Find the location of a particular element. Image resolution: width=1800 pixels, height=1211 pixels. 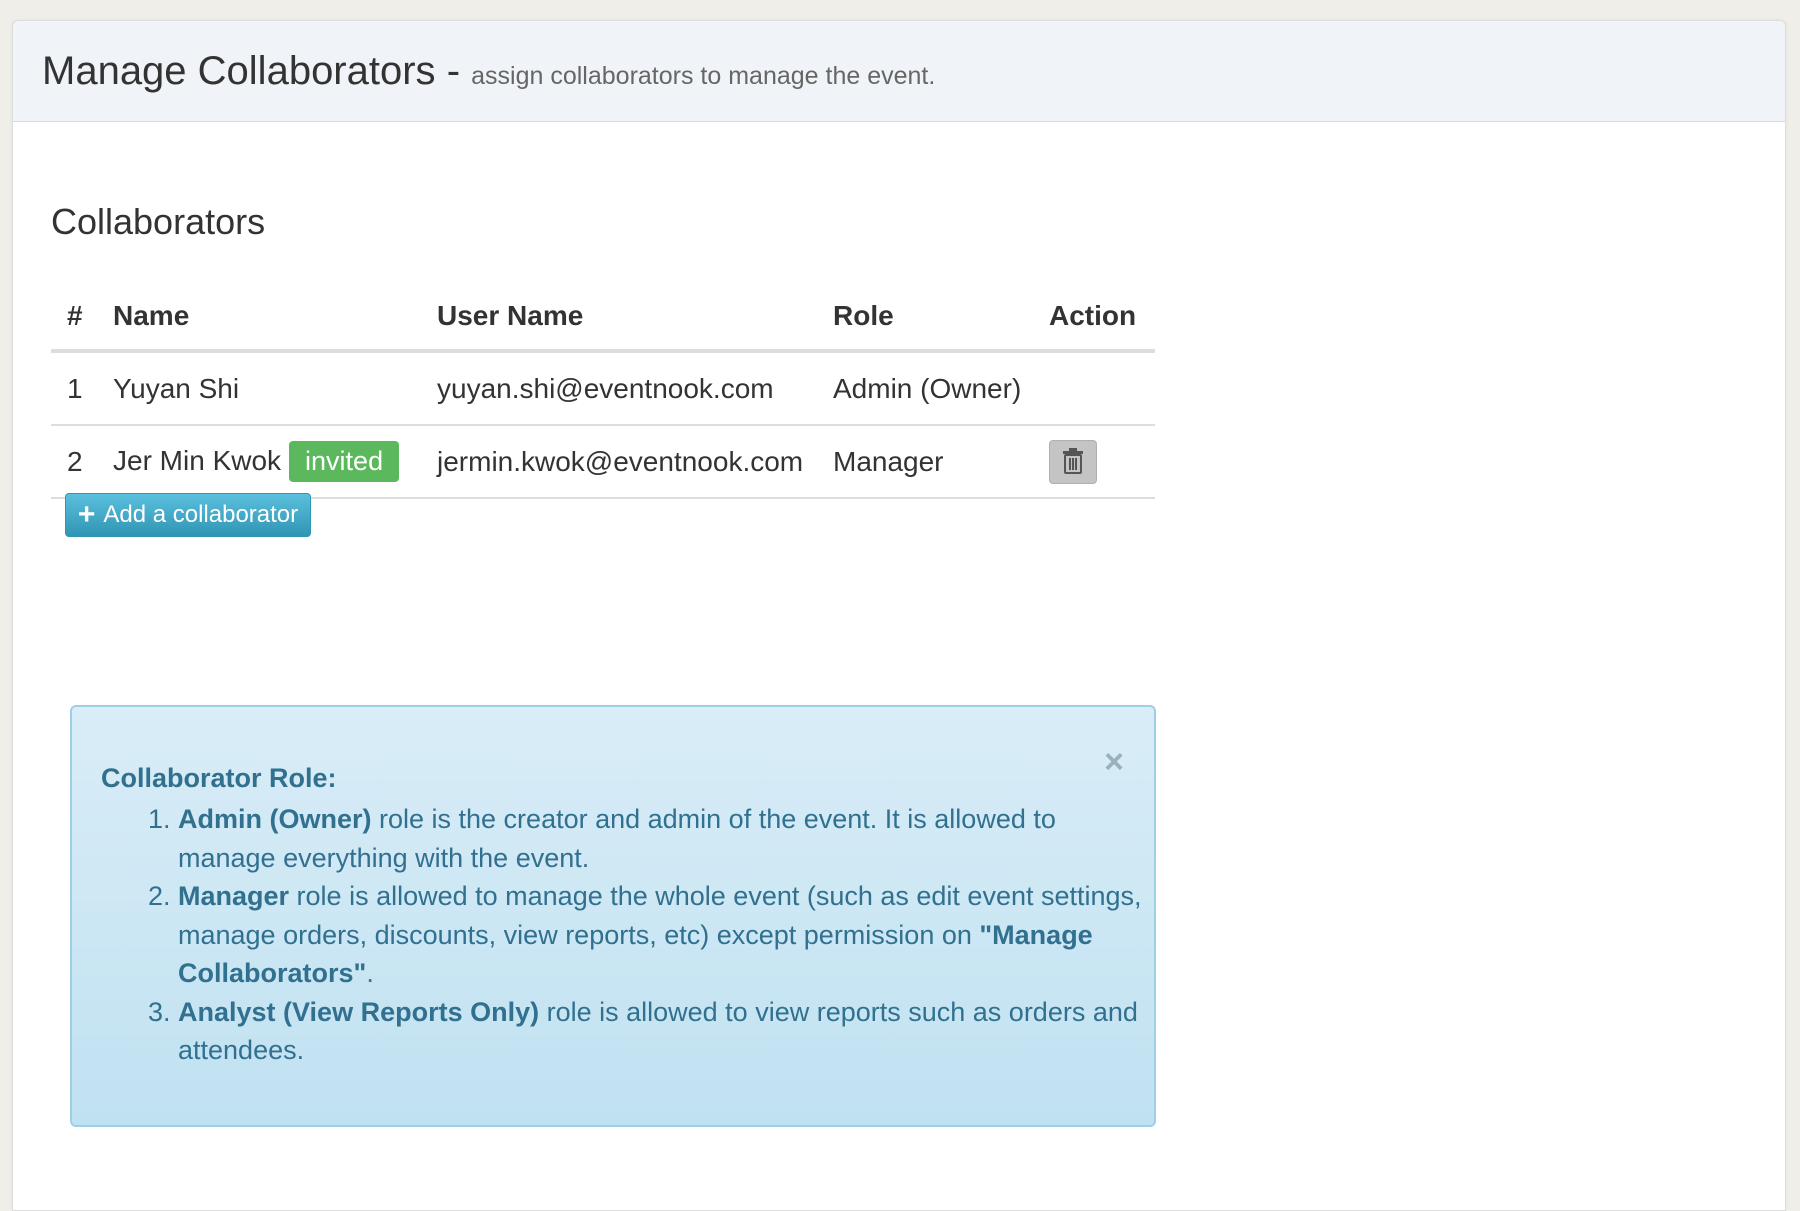

add-collaborator-button: + Add a collaborator is located at coordinates (188, 515).